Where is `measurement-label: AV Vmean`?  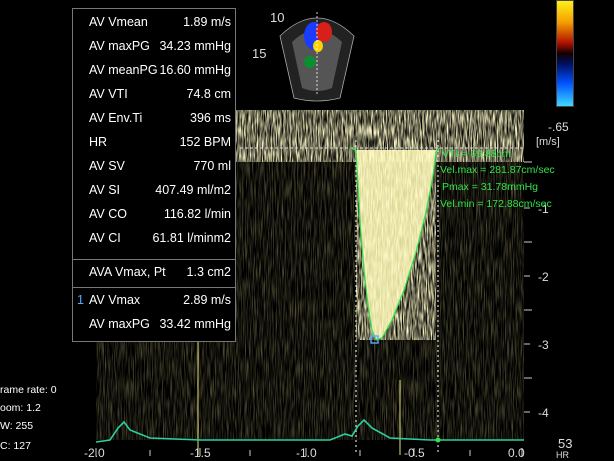
measurement-label: AV Vmean is located at coordinates (118, 22).